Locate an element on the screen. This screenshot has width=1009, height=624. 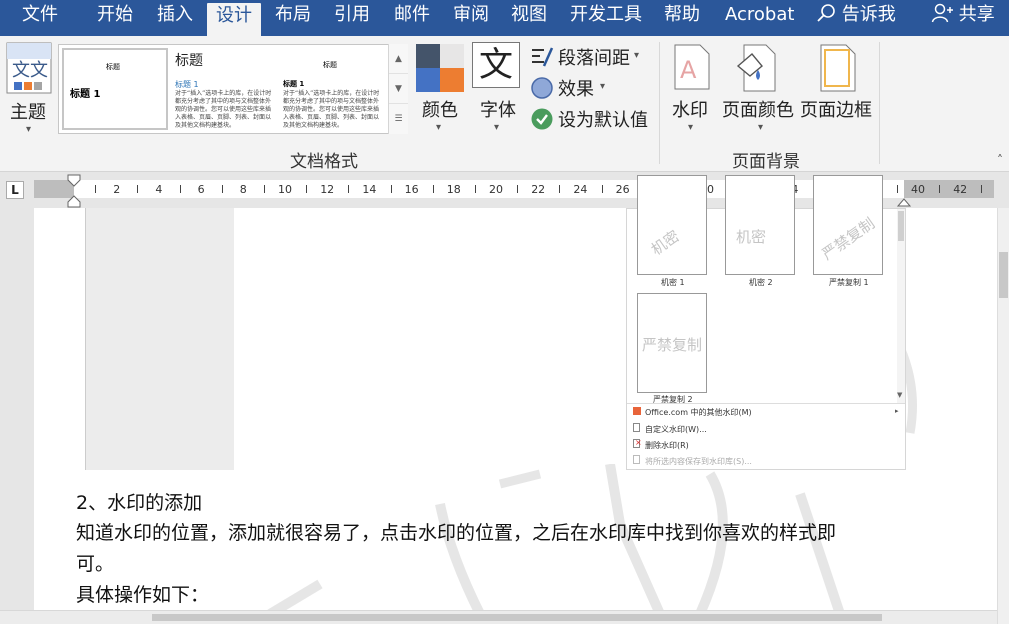
embedded-vertical-ruler is located at coordinates (79, 339).